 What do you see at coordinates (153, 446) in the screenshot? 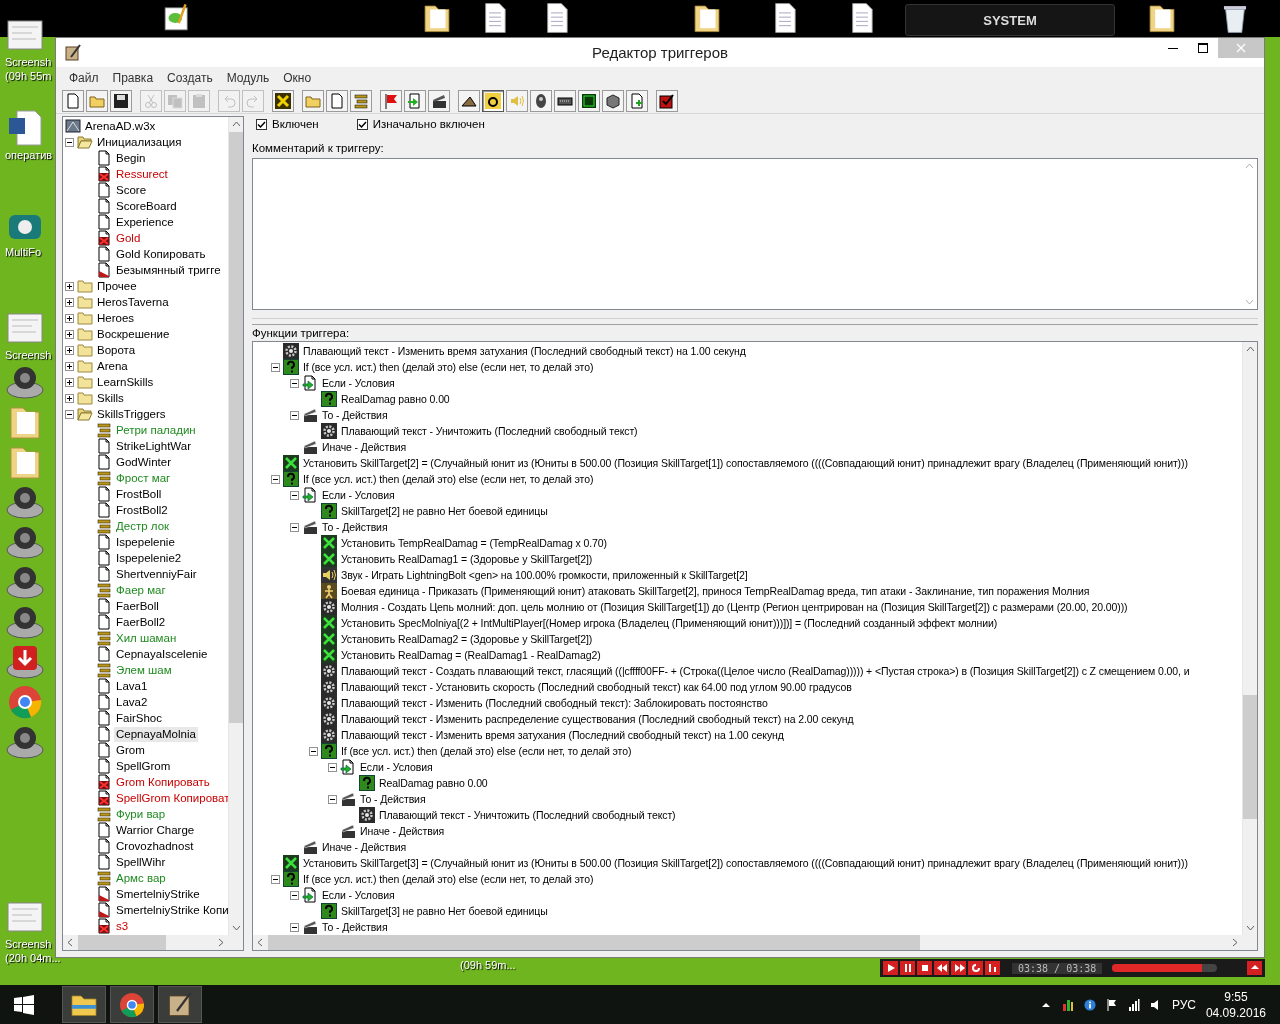
I see `trigger-tree-item: StrikeLightWar` at bounding box center [153, 446].